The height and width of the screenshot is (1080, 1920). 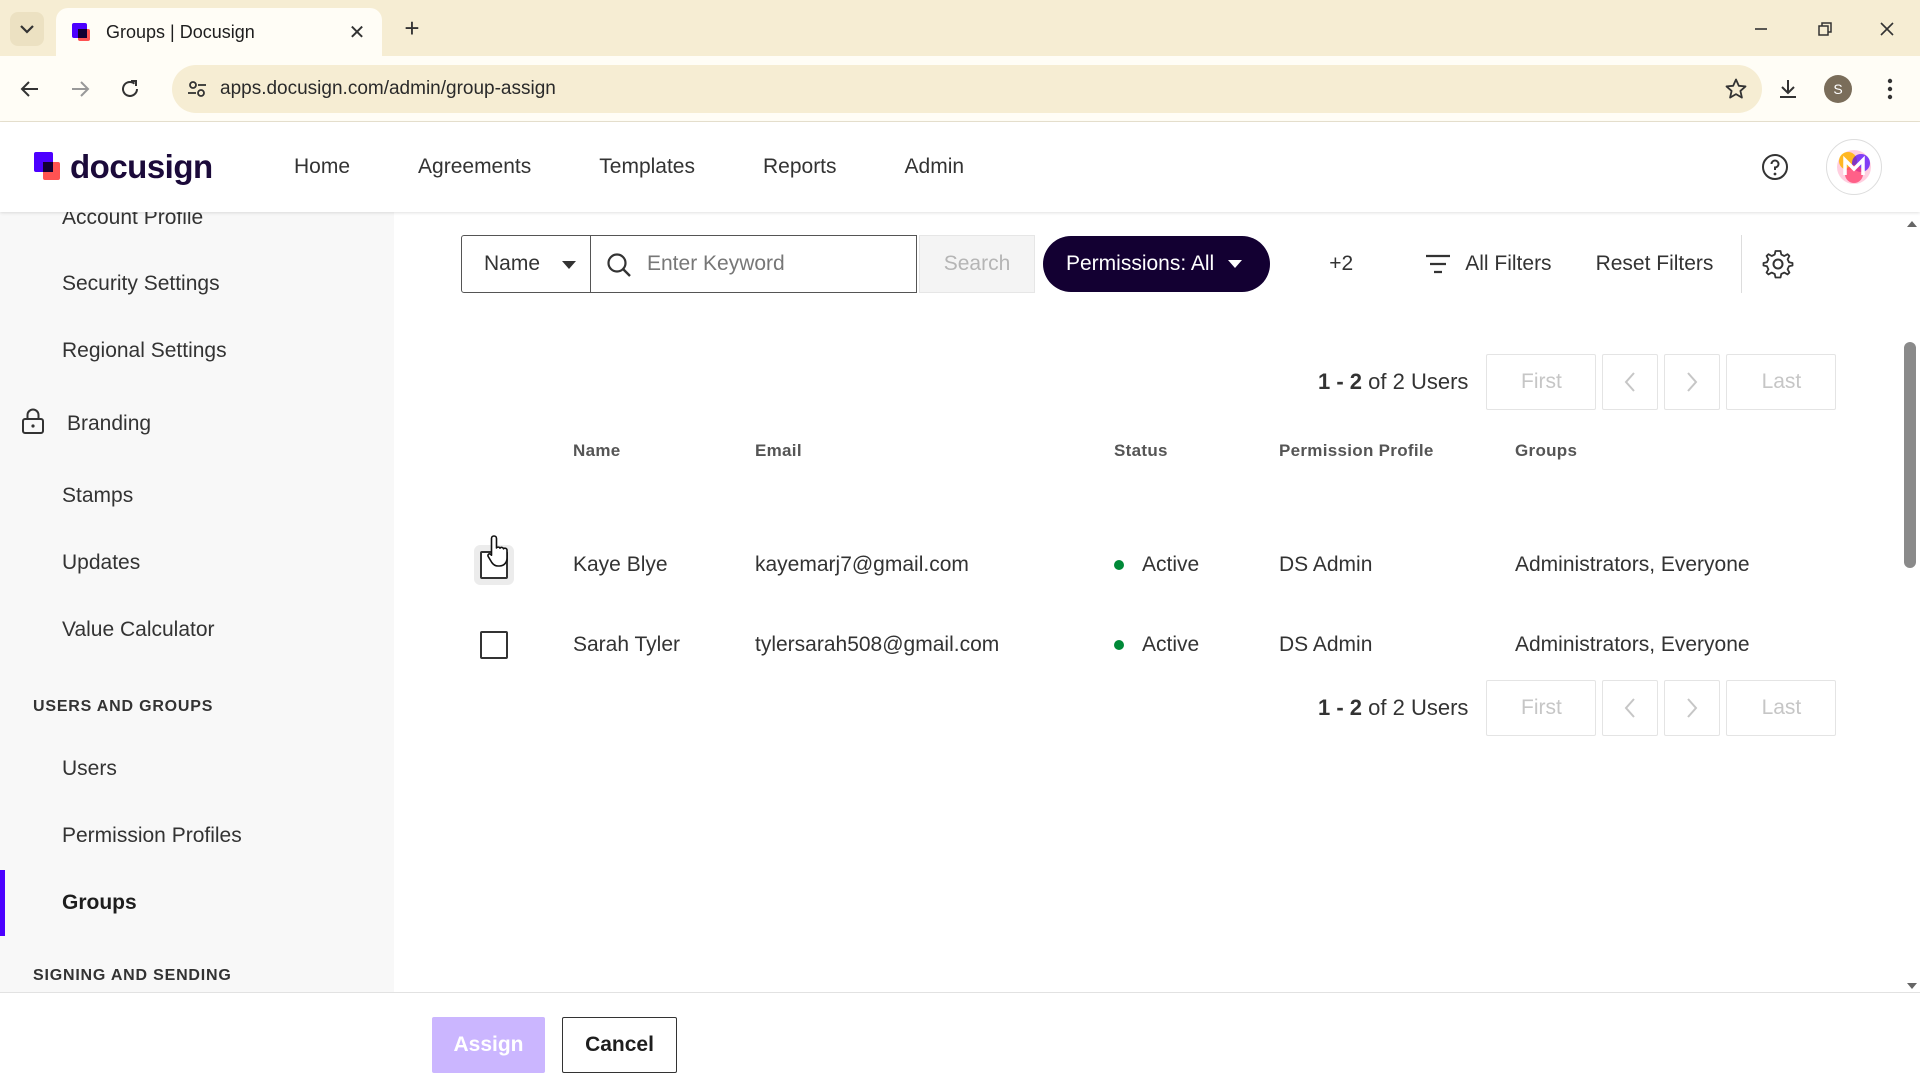 I want to click on user-status: Active, so click(x=1156, y=645).